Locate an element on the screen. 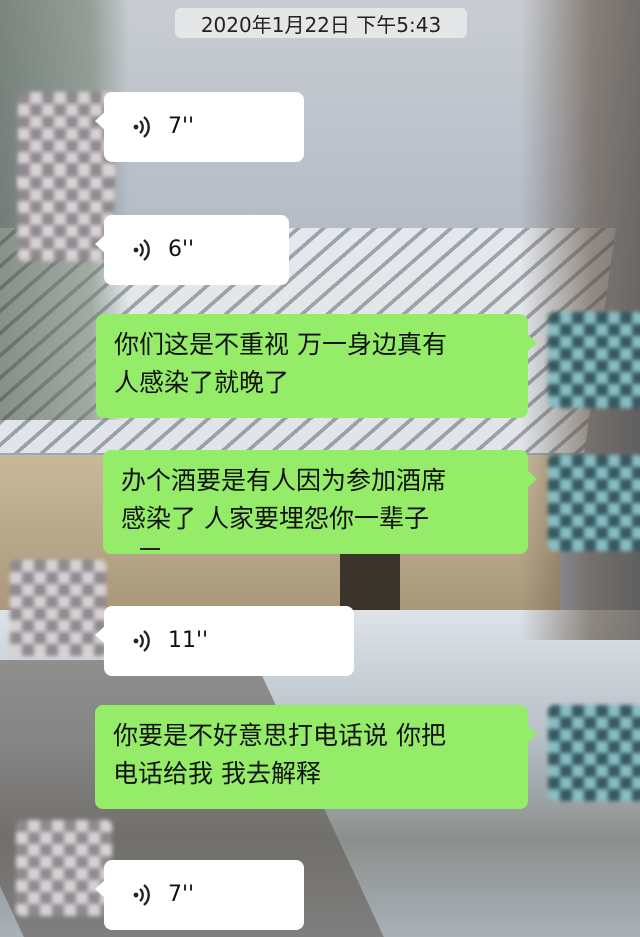 The height and width of the screenshot is (937, 640). message-line: 你要是不好意思打电话说 你把 is located at coordinates (279, 735).